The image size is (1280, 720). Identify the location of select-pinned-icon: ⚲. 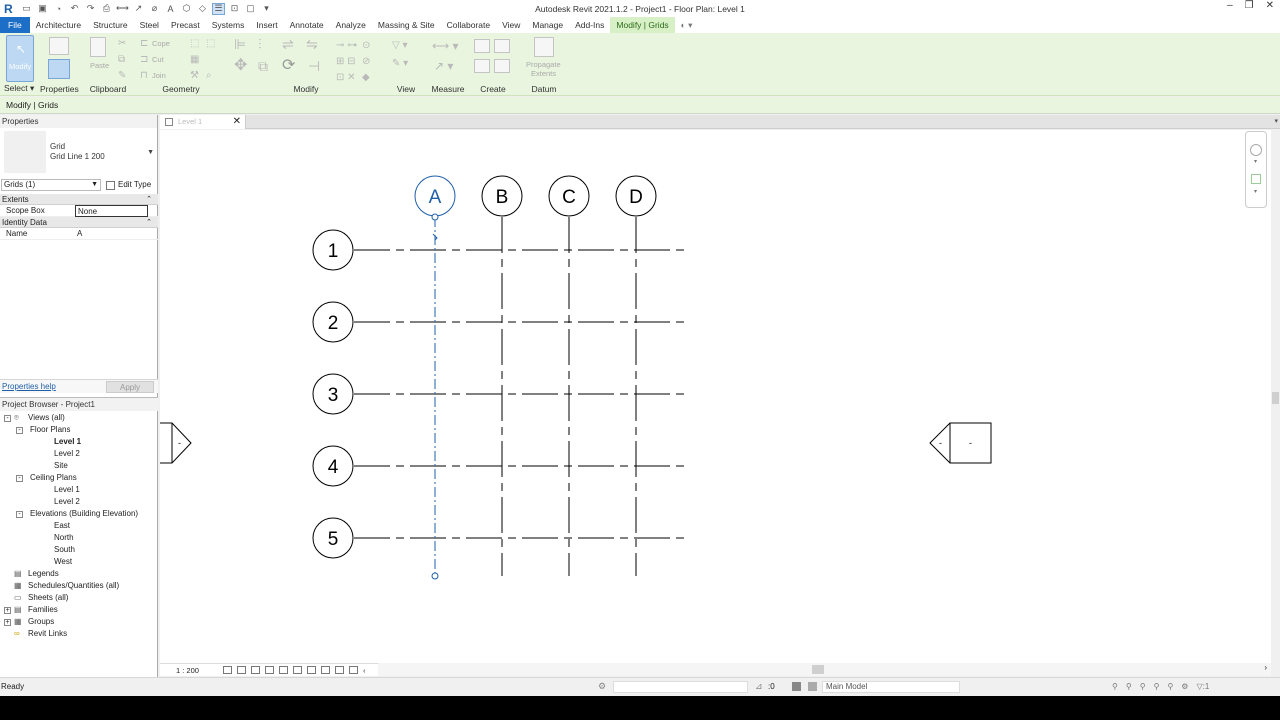
(1143, 686).